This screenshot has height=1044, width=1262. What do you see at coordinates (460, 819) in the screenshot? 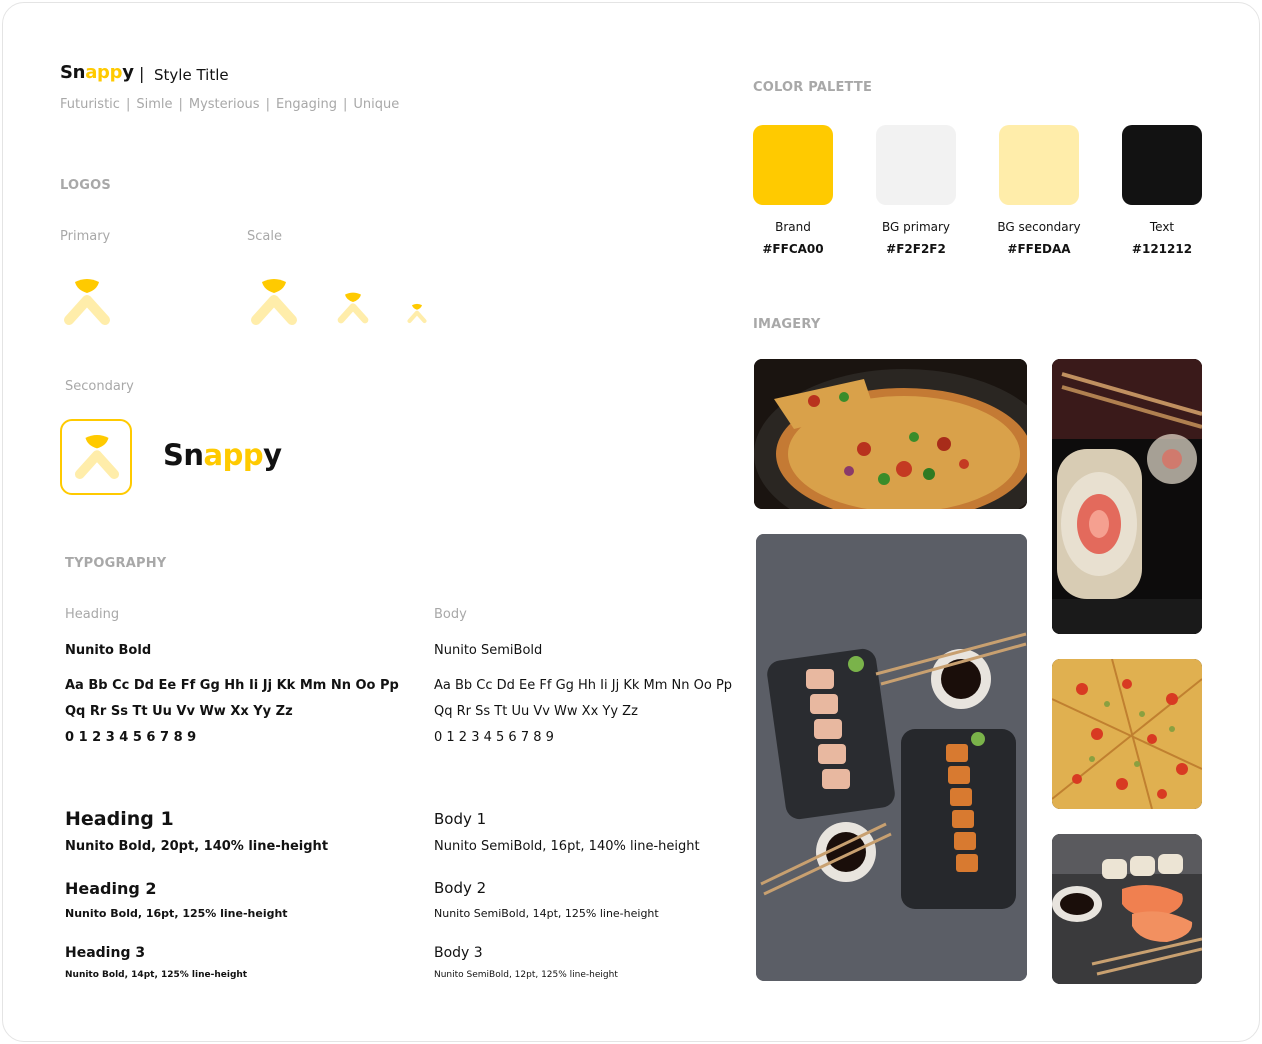
I see `body-1-sample: Body 1` at bounding box center [460, 819].